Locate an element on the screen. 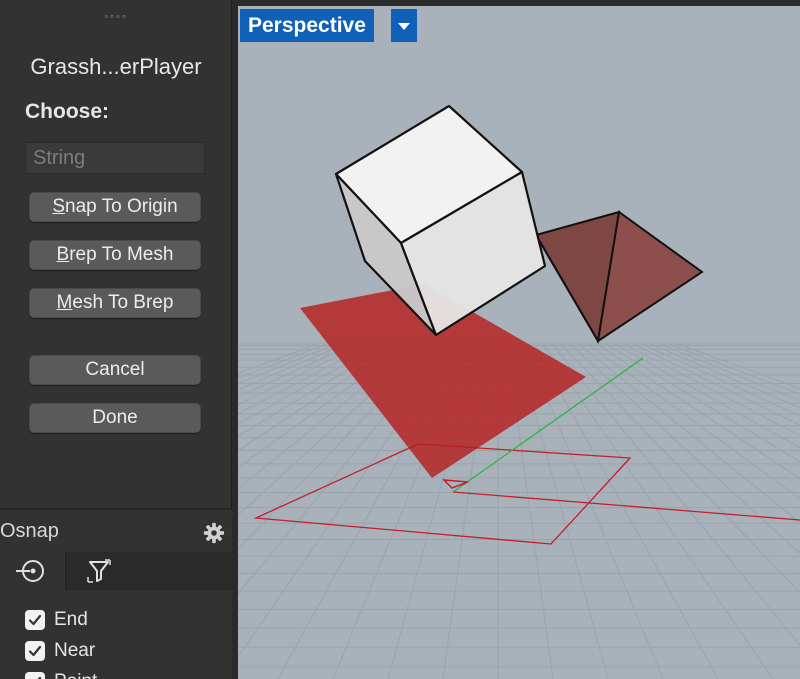 The width and height of the screenshot is (800, 679). osnap-tab-bar is located at coordinates (116, 571).